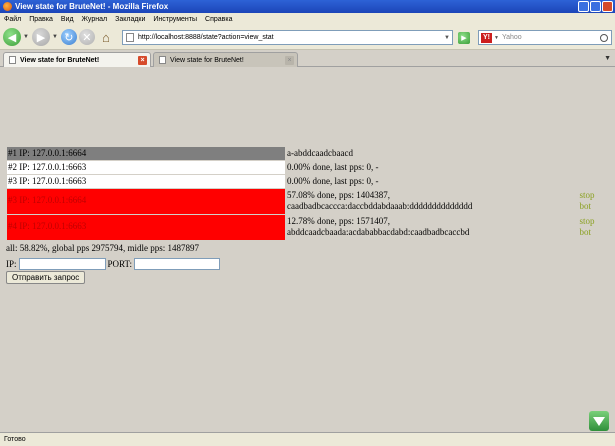  Describe the element at coordinates (338, 220) in the screenshot. I see `server-progress-line: 12.78% done, pps: 1571407,` at that location.